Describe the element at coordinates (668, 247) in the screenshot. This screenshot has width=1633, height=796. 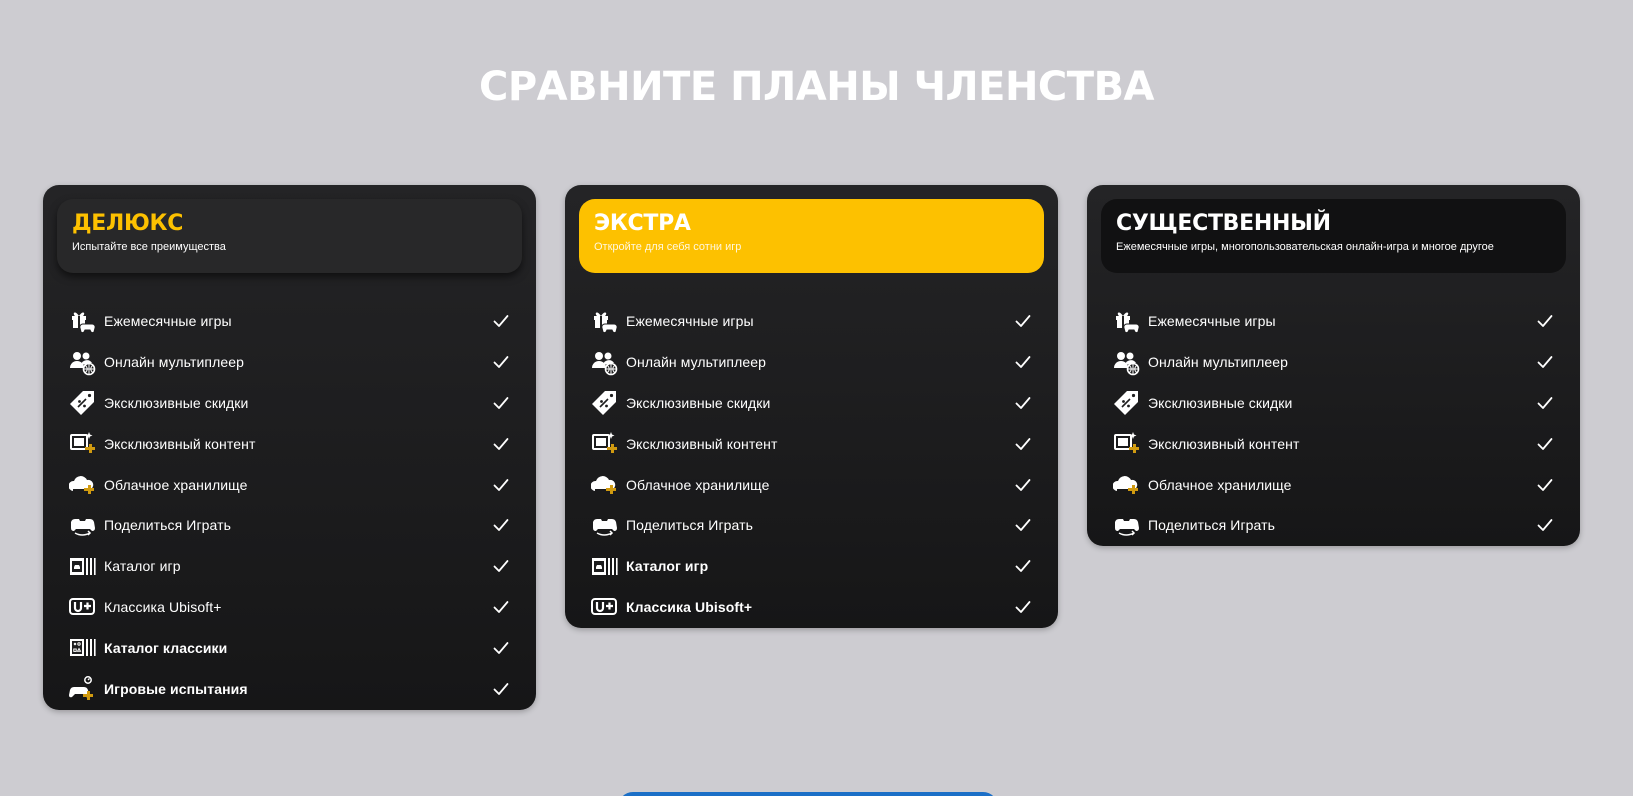
I see `plan-subtitle: Откройте для себя сотни игр` at that location.